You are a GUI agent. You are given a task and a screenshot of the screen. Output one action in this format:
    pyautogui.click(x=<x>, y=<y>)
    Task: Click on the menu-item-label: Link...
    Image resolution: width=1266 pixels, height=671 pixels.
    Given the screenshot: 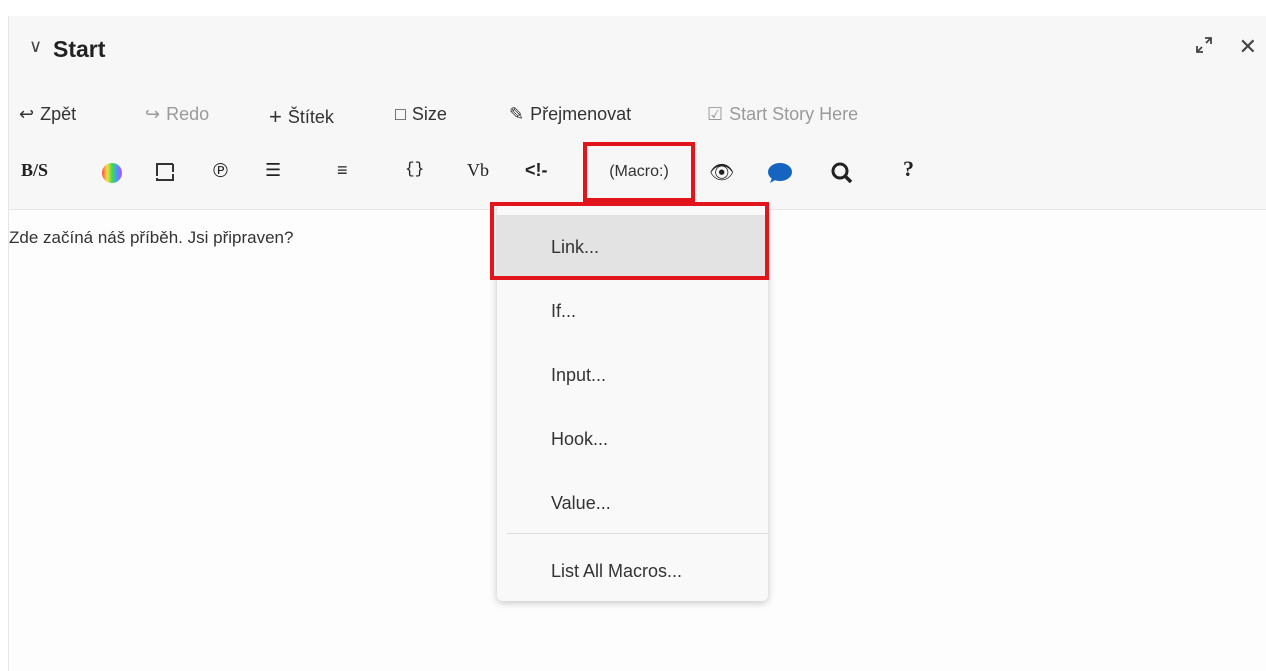 What is the action you would take?
    pyautogui.click(x=575, y=247)
    